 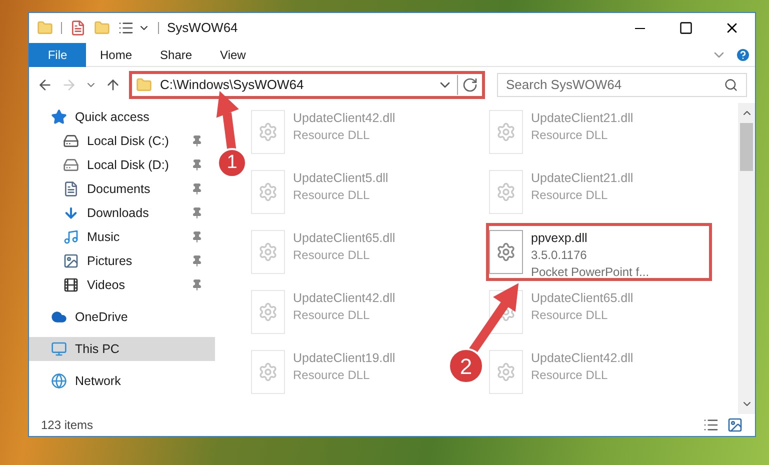 I want to click on nav-item: Local Disk (C:), so click(x=122, y=141).